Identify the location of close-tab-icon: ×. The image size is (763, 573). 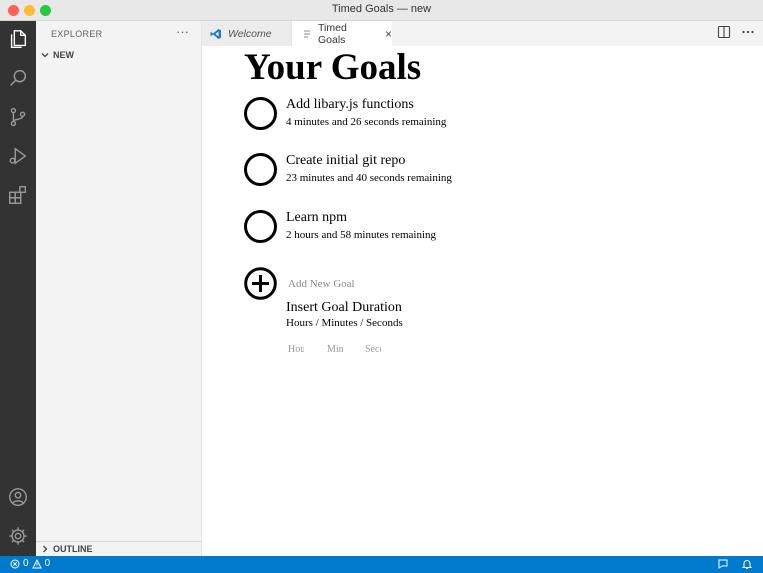
(388, 34).